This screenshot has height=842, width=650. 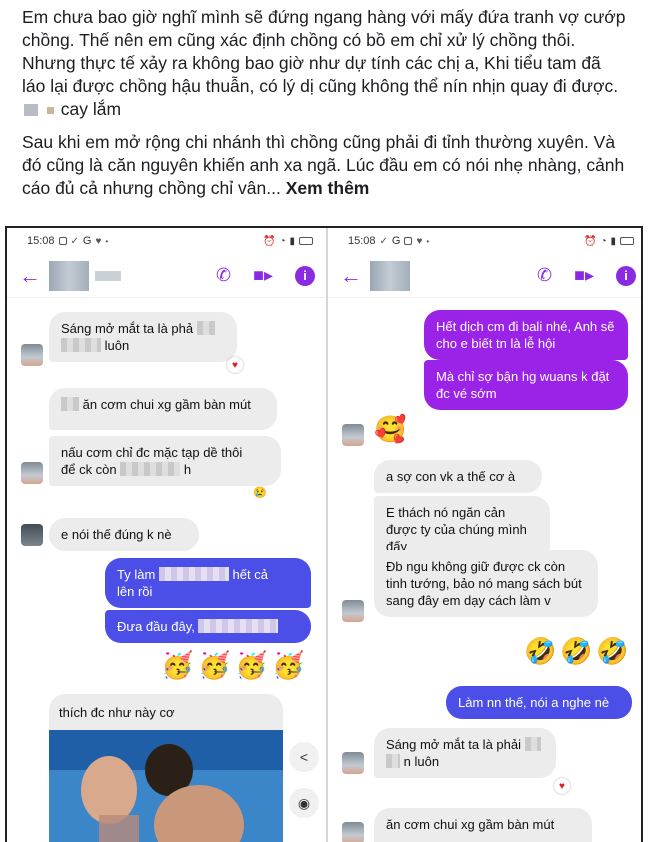 I want to click on image-message: thích đc như này cơ, so click(x=166, y=768).